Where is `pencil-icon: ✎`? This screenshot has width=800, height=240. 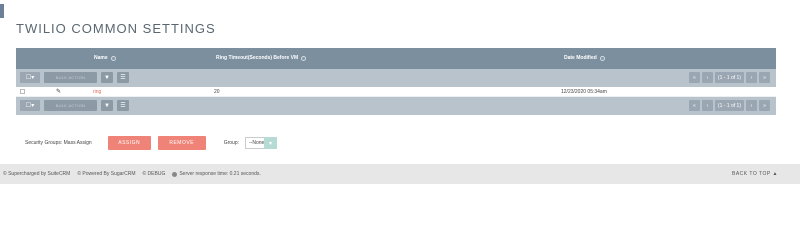
pencil-icon: ✎ is located at coordinates (58, 91).